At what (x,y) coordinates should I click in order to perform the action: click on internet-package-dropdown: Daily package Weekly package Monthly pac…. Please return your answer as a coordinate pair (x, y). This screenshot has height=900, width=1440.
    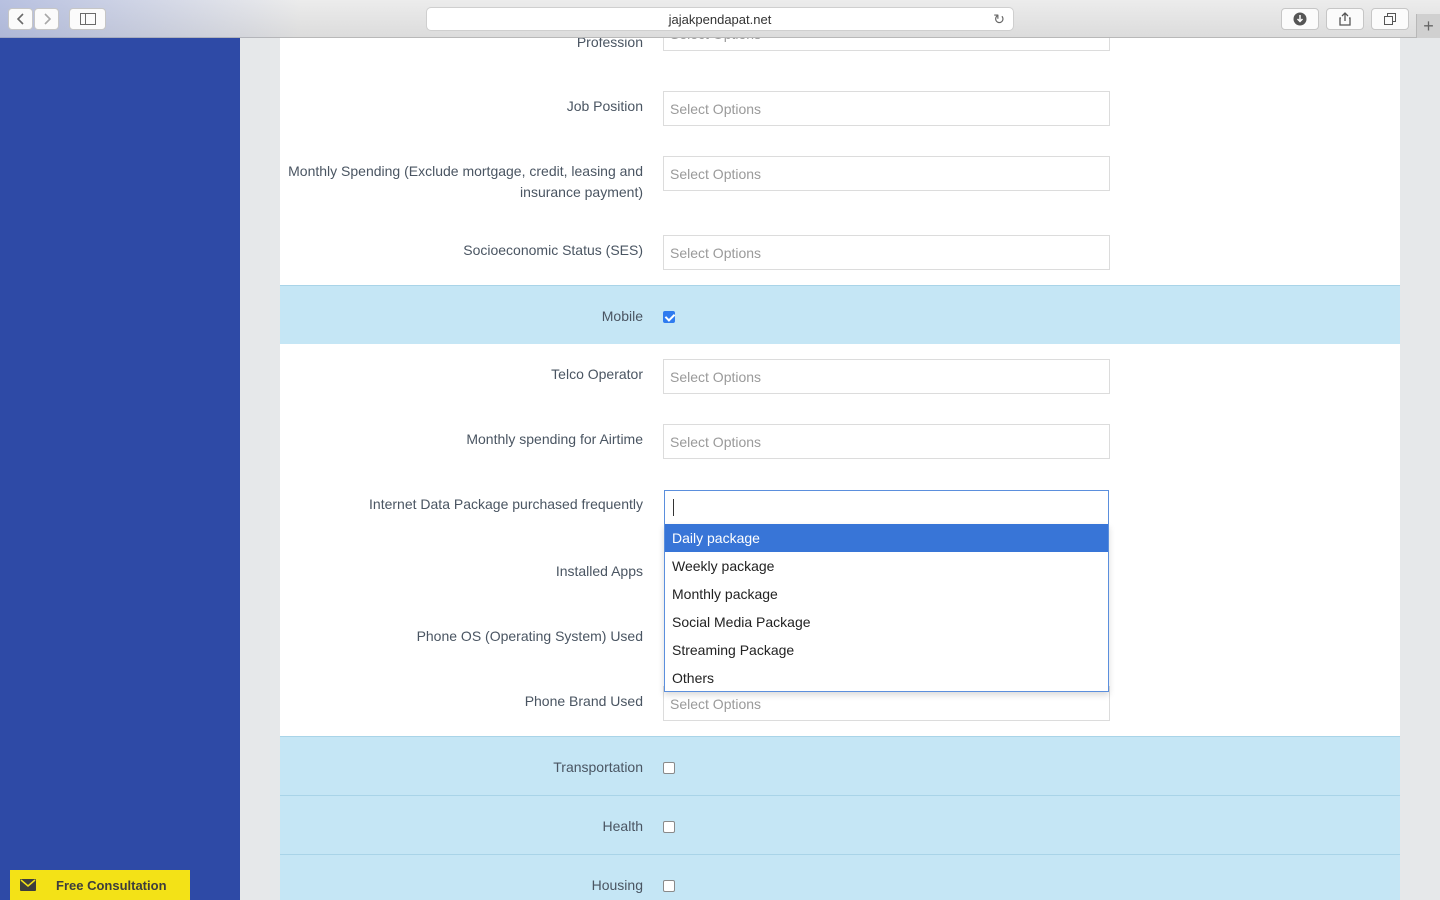
    Looking at the image, I should click on (886, 608).